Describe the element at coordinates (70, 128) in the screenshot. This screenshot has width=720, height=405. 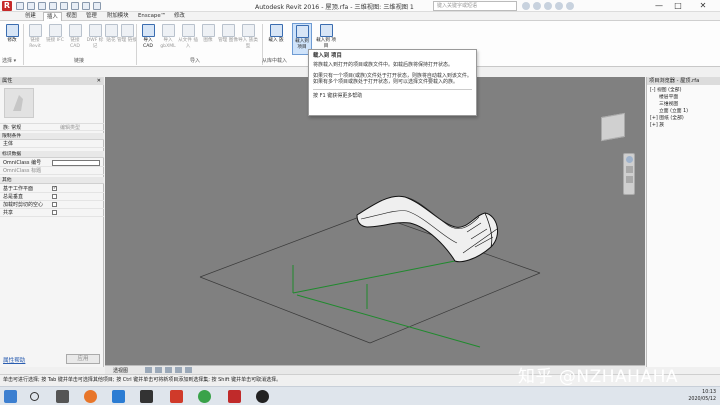
I see `edit-type-button: 编辑类型` at that location.